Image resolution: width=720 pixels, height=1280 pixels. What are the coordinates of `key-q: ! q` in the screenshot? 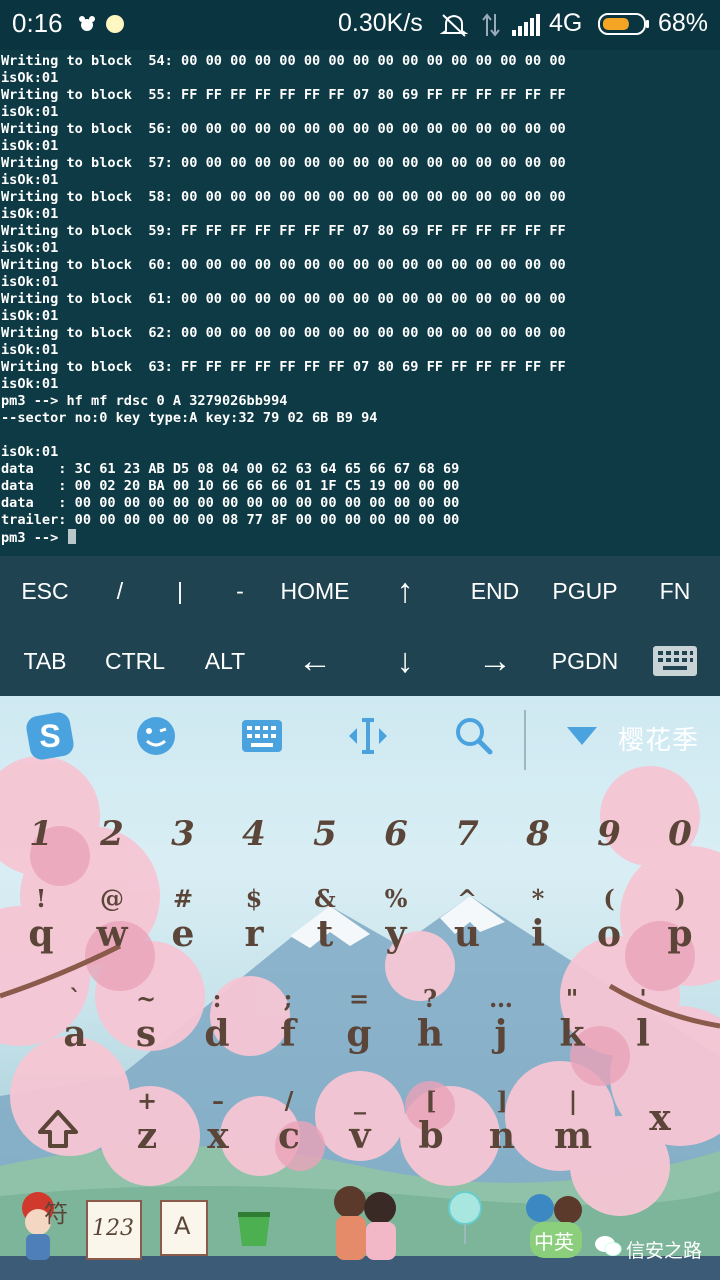 It's located at (41, 919).